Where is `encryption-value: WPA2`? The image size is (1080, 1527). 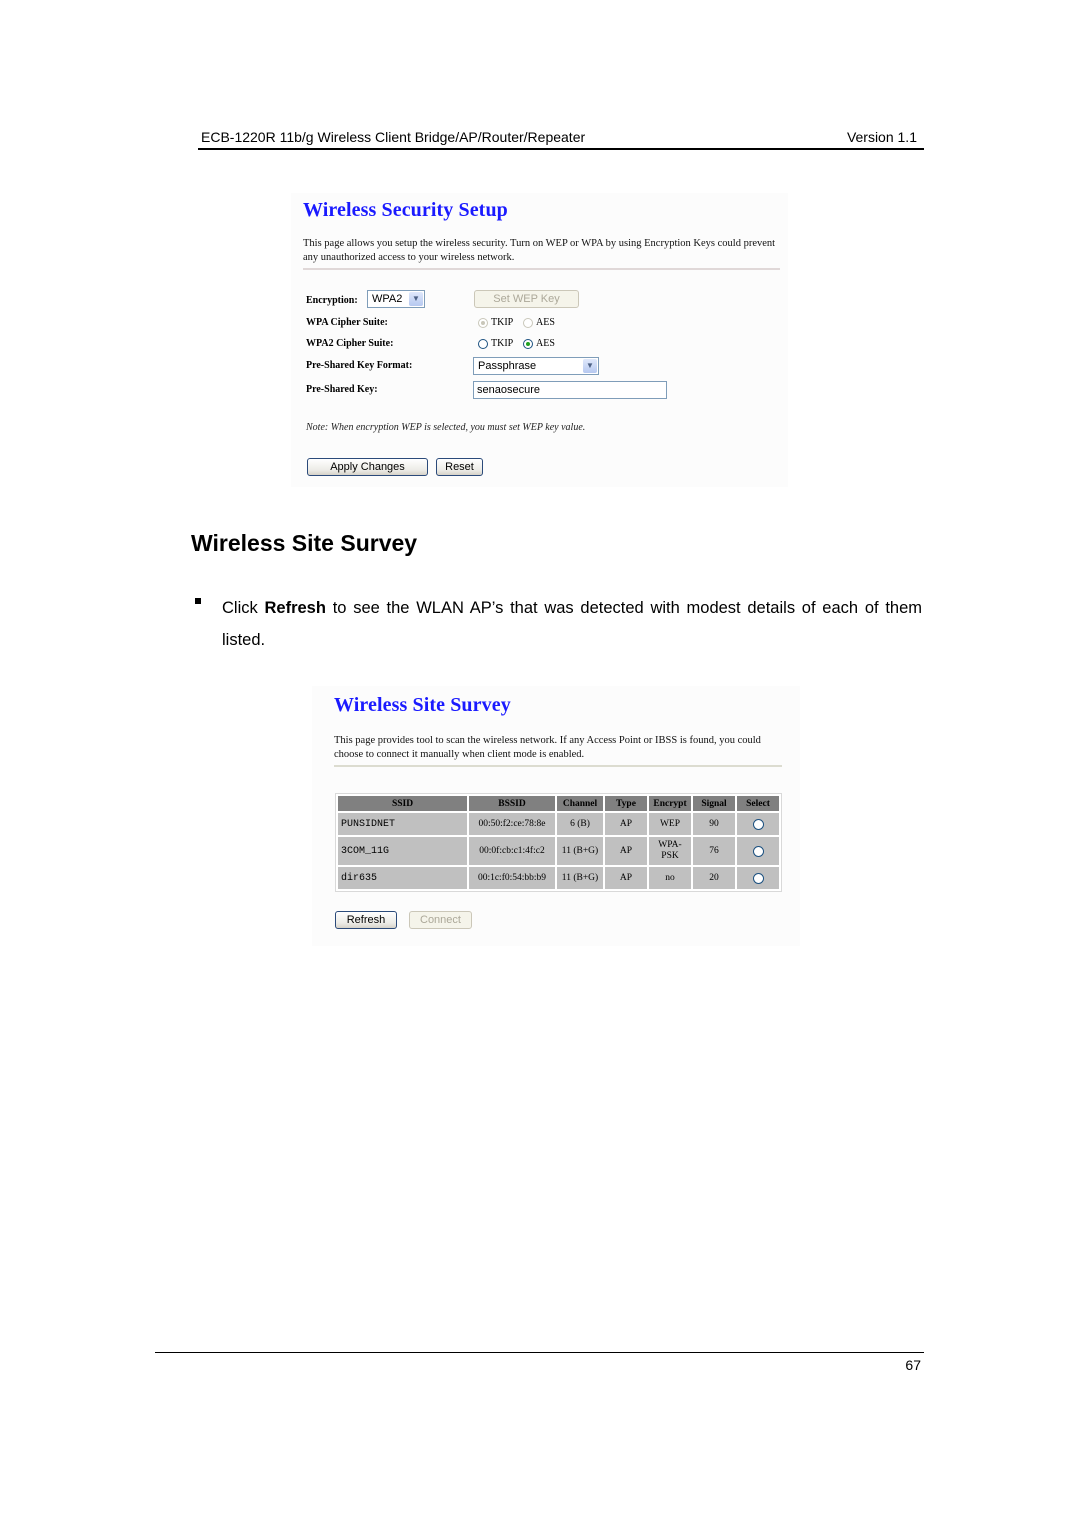 encryption-value: WPA2 is located at coordinates (387, 299).